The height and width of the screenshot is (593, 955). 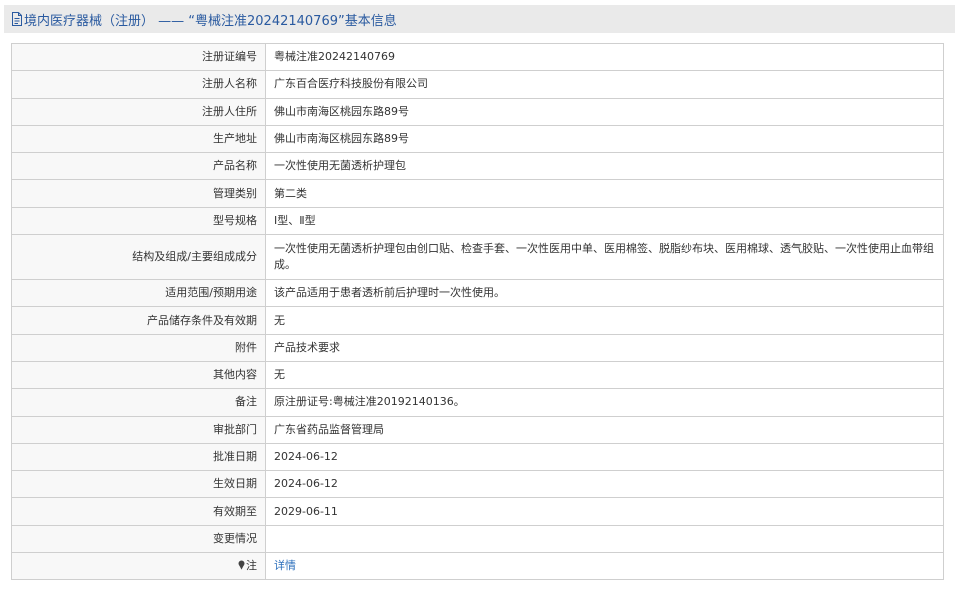 I want to click on table-row: 产品名称 一次性使用无菌透析护理包, so click(x=477, y=166).